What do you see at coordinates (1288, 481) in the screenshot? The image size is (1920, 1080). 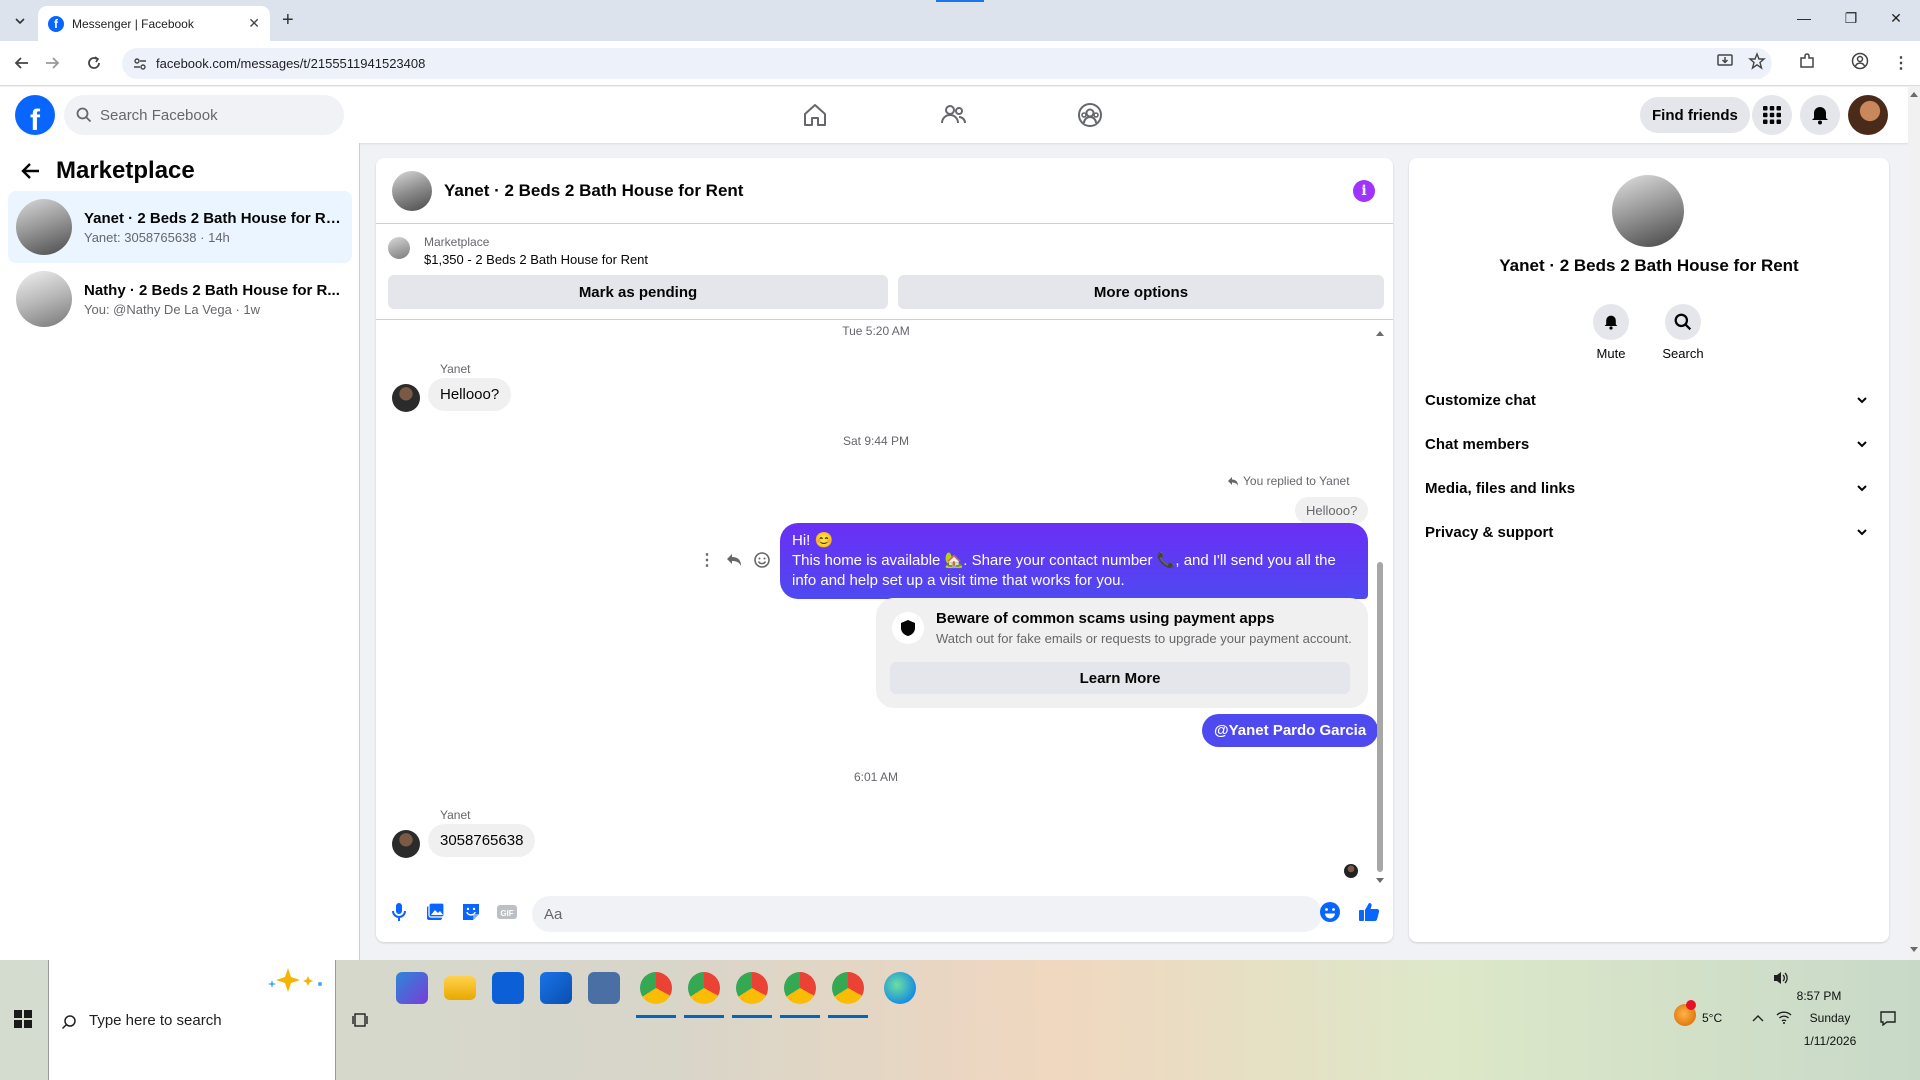 I see `reply-indicator: You replied to Yanet` at bounding box center [1288, 481].